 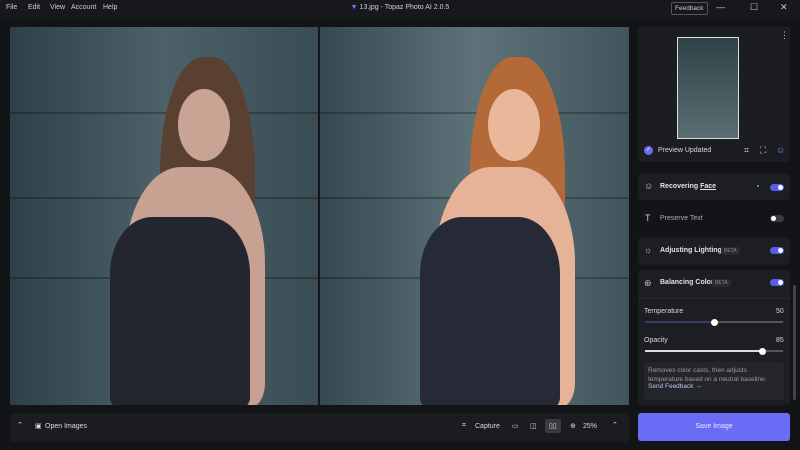 What do you see at coordinates (590, 426) in the screenshot?
I see `zoom-level: 25%` at bounding box center [590, 426].